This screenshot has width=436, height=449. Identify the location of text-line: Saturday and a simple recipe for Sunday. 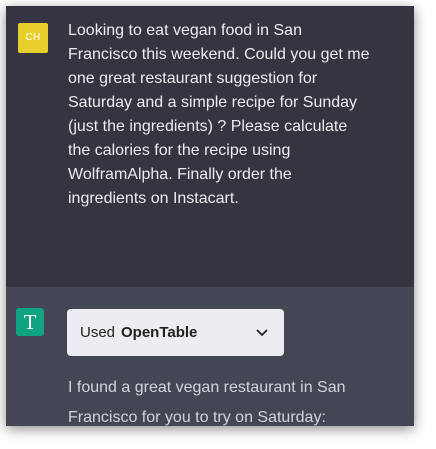
(213, 102).